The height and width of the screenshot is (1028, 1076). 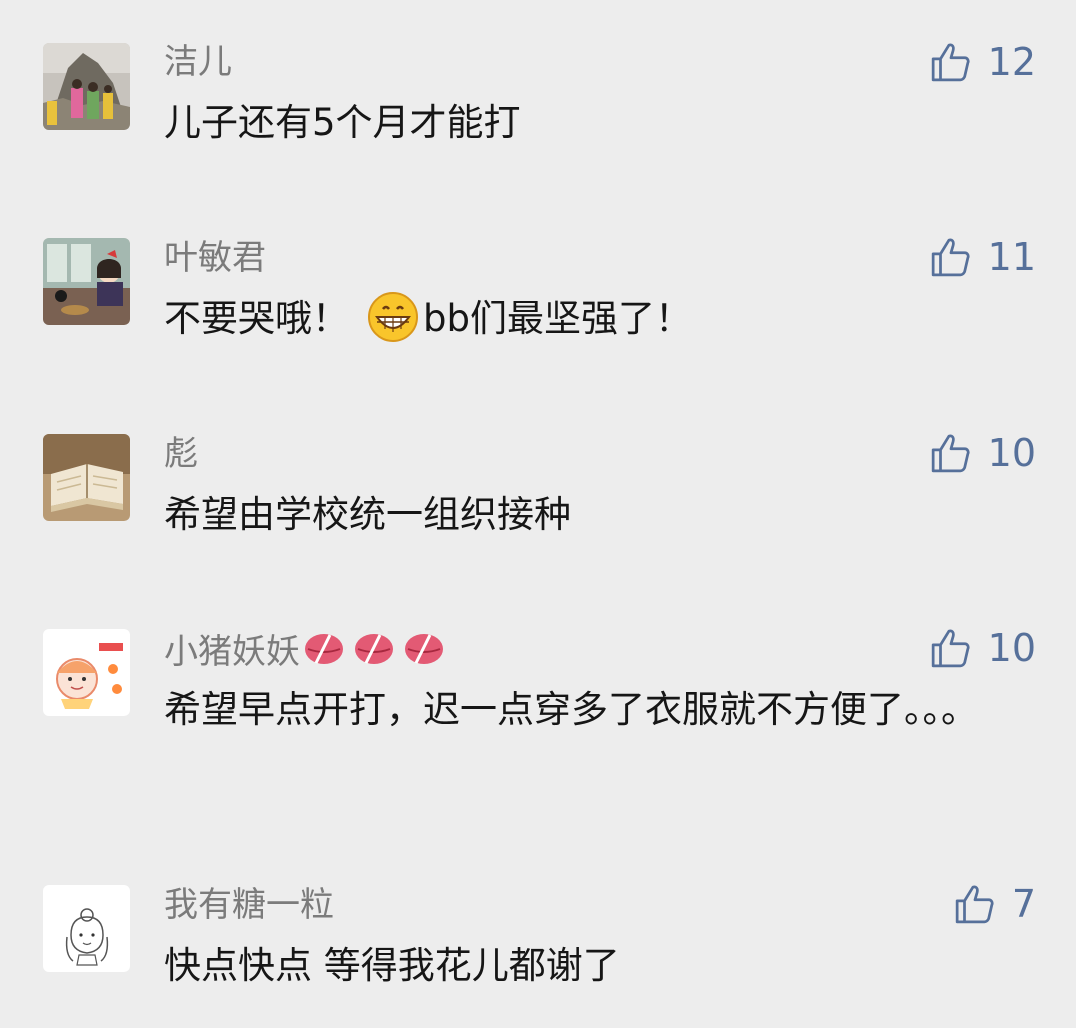 What do you see at coordinates (392, 965) in the screenshot?
I see `comment-text: 快点快点 等得我花儿都谢了` at bounding box center [392, 965].